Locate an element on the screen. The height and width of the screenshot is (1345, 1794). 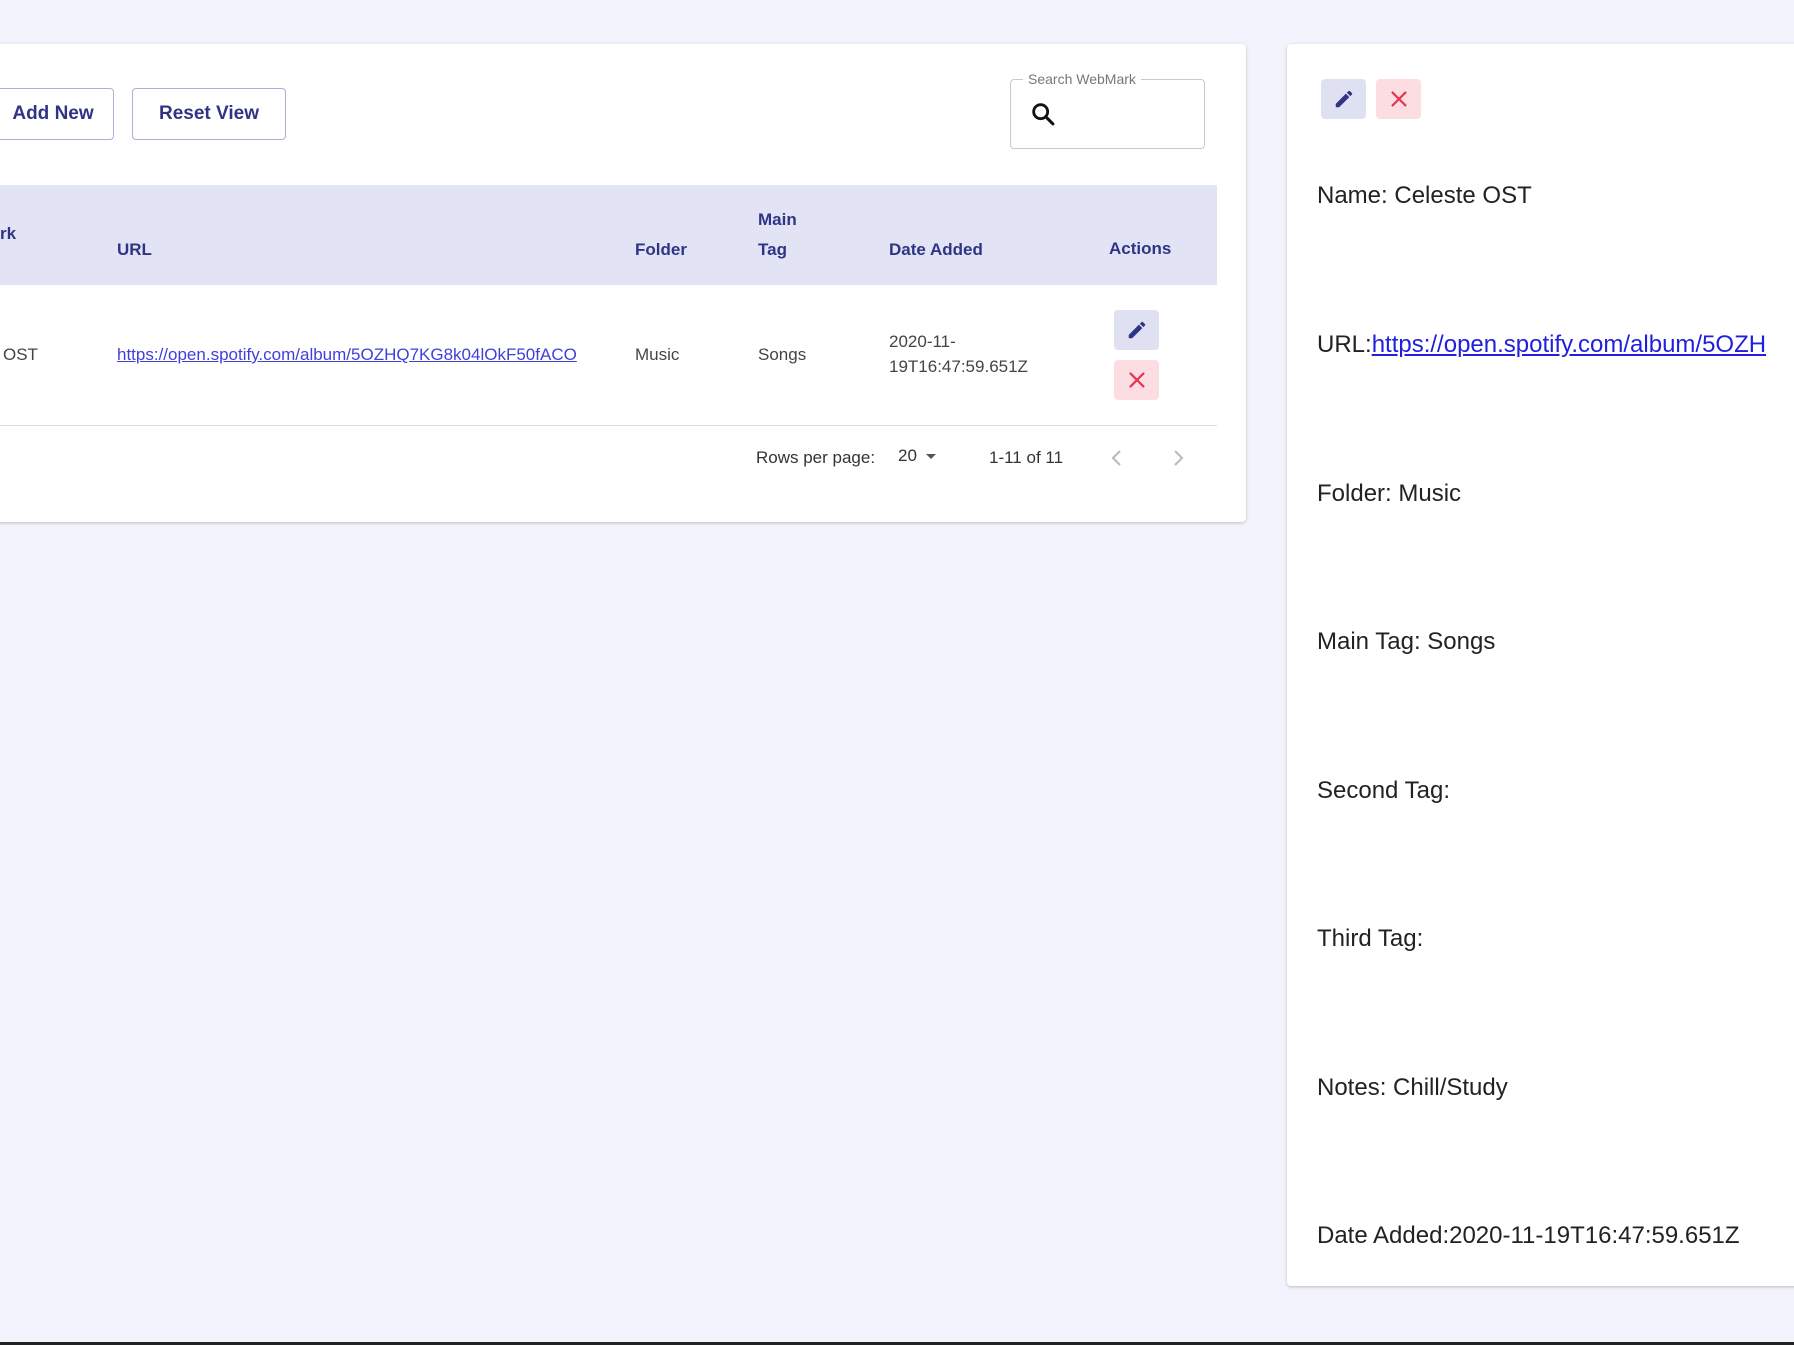
detail-third-tag: Third Tag: is located at coordinates (1370, 939).